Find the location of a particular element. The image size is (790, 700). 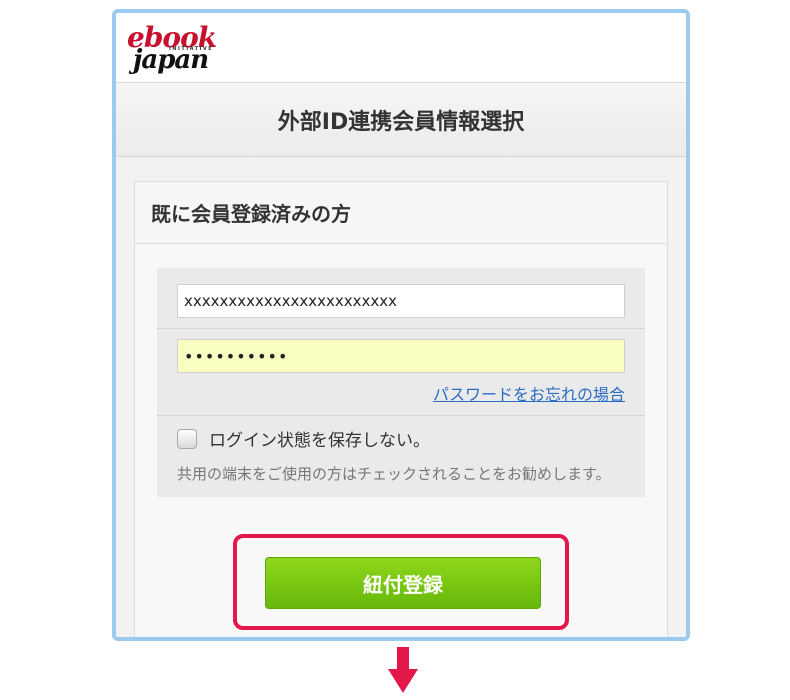

remember-option: ログイン状態を保存しない。 is located at coordinates (401, 438).